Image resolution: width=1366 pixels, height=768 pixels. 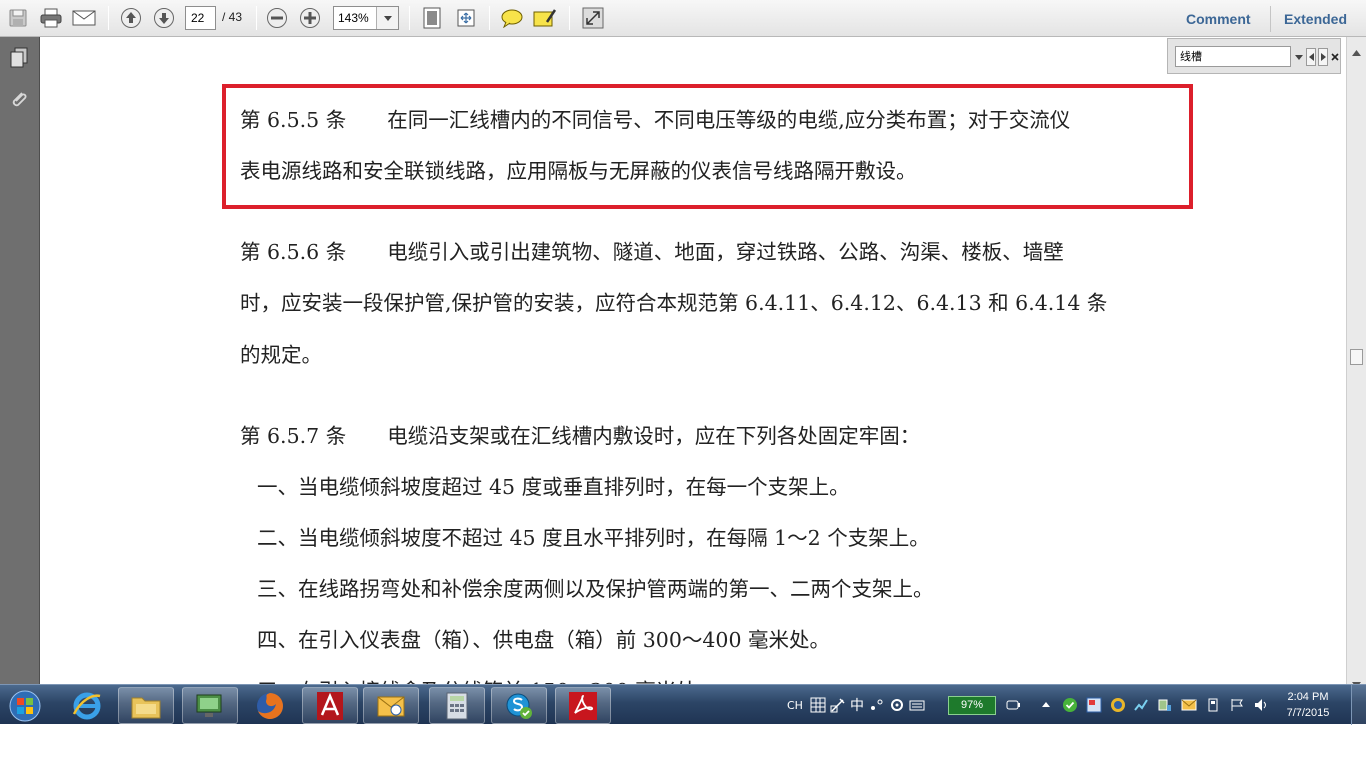 What do you see at coordinates (578, 171) in the screenshot?
I see `doc-line: 表电源线路和安全联锁线路，应用隔板与无屏蔽的仪表信号线路隔开敷设。` at bounding box center [578, 171].